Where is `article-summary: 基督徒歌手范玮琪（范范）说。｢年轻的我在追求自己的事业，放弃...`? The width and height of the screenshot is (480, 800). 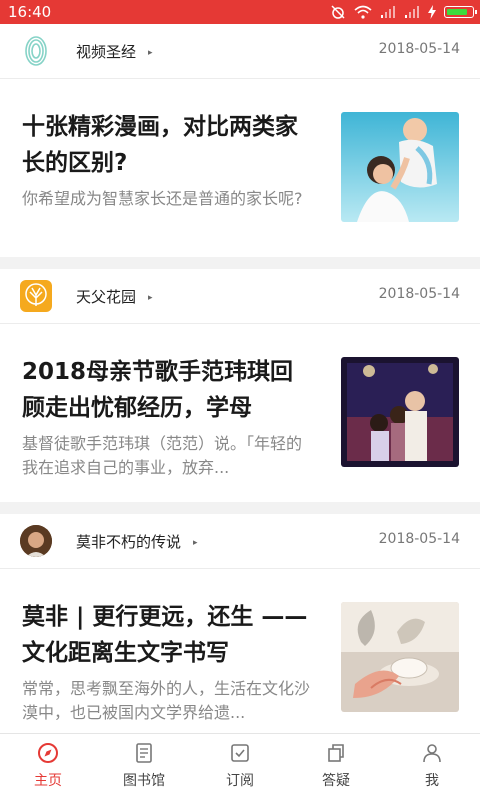 article-summary: 基督徒歌手范玮琪（范范）说。｢年轻的我在追求自己的事业，放弃... is located at coordinates (162, 455).